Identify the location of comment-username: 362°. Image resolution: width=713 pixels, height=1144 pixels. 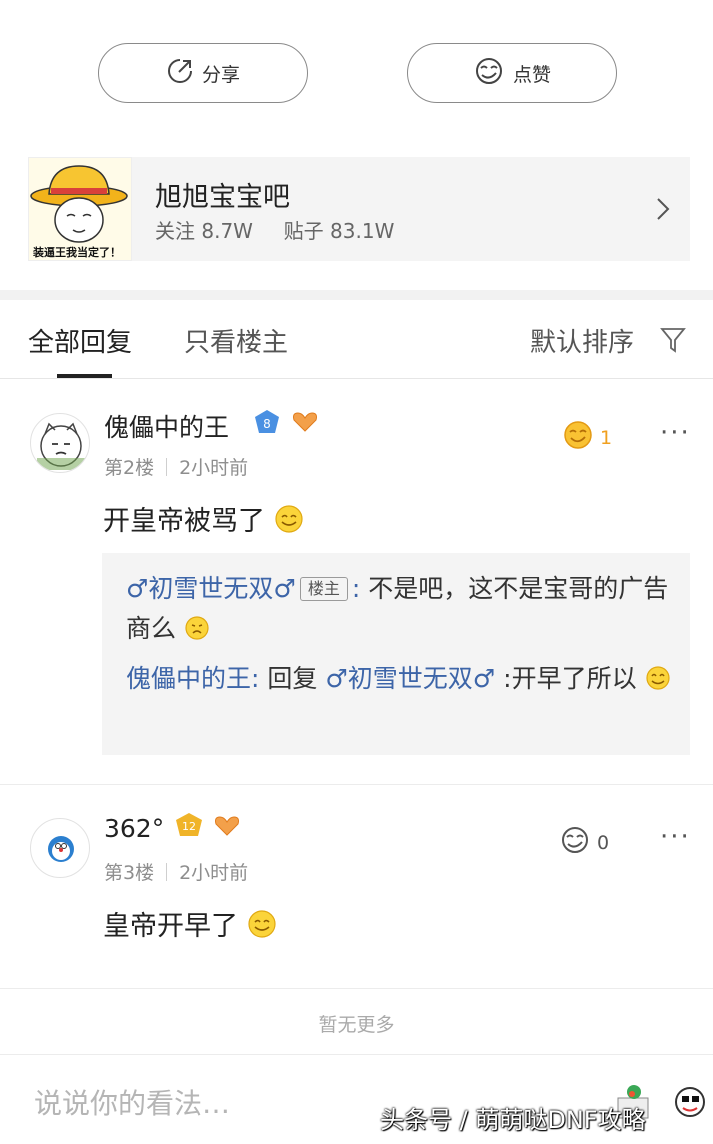
(134, 828).